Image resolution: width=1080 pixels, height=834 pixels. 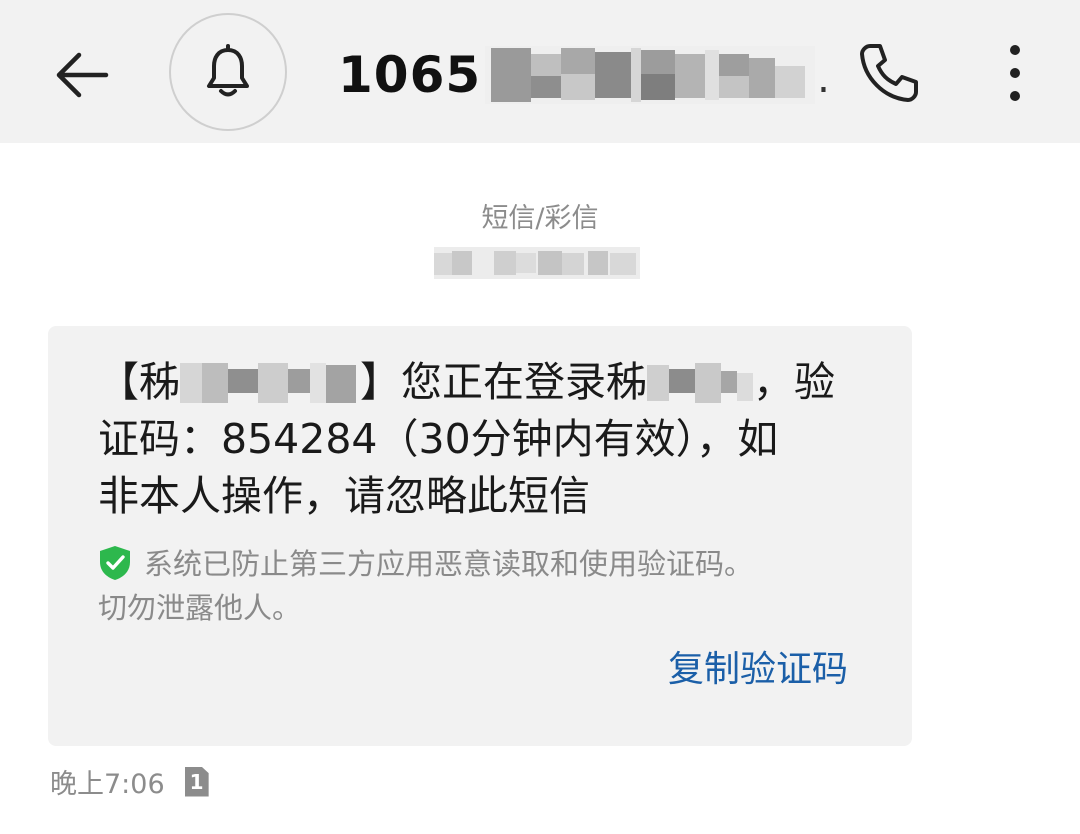 What do you see at coordinates (270, 382) in the screenshot?
I see `brand-redacted-mosaic` at bounding box center [270, 382].